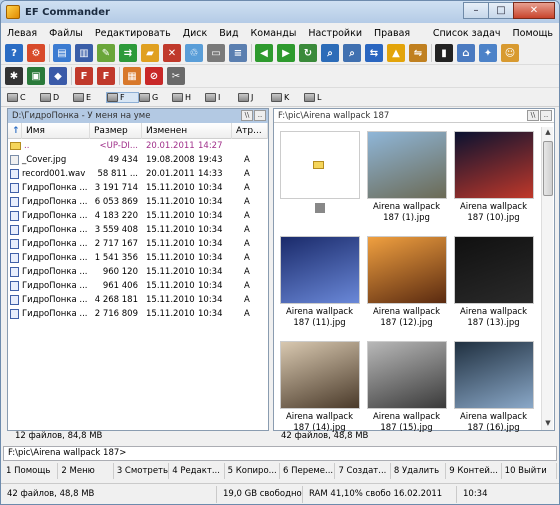  Describe the element at coordinates (216, 53) in the screenshot. I see `print-button: ▭` at that location.